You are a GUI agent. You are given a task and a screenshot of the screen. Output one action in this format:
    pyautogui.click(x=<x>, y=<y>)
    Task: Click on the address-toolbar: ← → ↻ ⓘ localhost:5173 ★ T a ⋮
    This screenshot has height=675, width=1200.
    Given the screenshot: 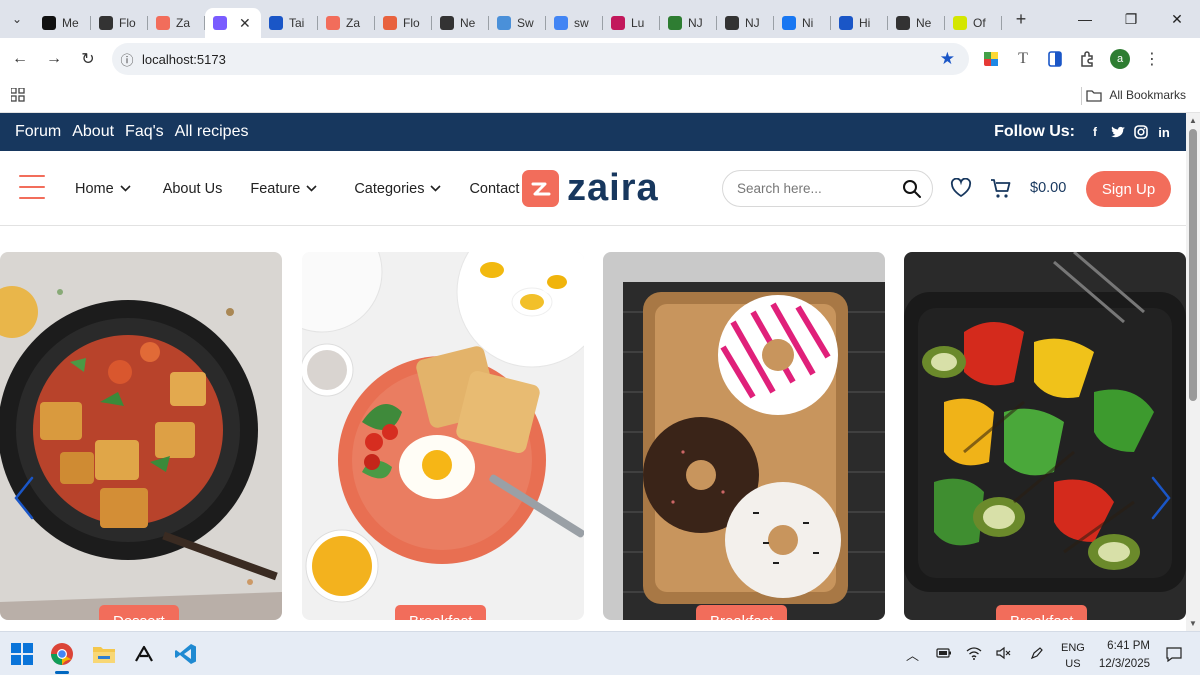 What is the action you would take?
    pyautogui.click(x=600, y=59)
    